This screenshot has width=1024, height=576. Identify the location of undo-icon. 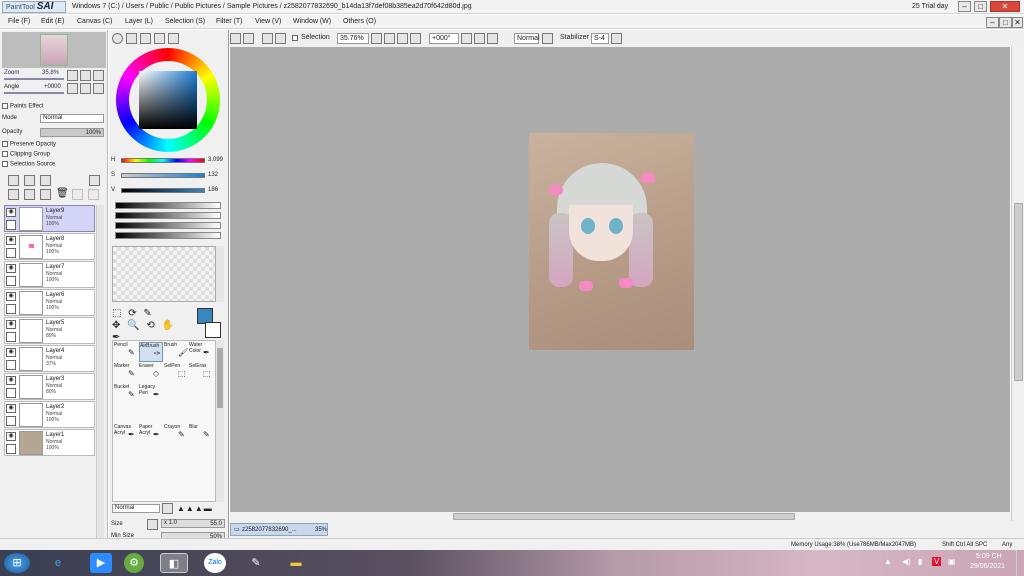
(235, 38).